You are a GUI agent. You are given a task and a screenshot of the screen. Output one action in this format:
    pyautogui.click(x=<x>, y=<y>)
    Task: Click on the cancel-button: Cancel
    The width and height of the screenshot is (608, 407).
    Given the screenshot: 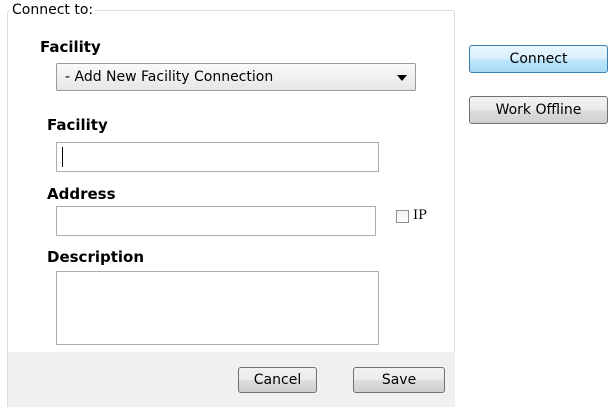 What is the action you would take?
    pyautogui.click(x=277, y=380)
    